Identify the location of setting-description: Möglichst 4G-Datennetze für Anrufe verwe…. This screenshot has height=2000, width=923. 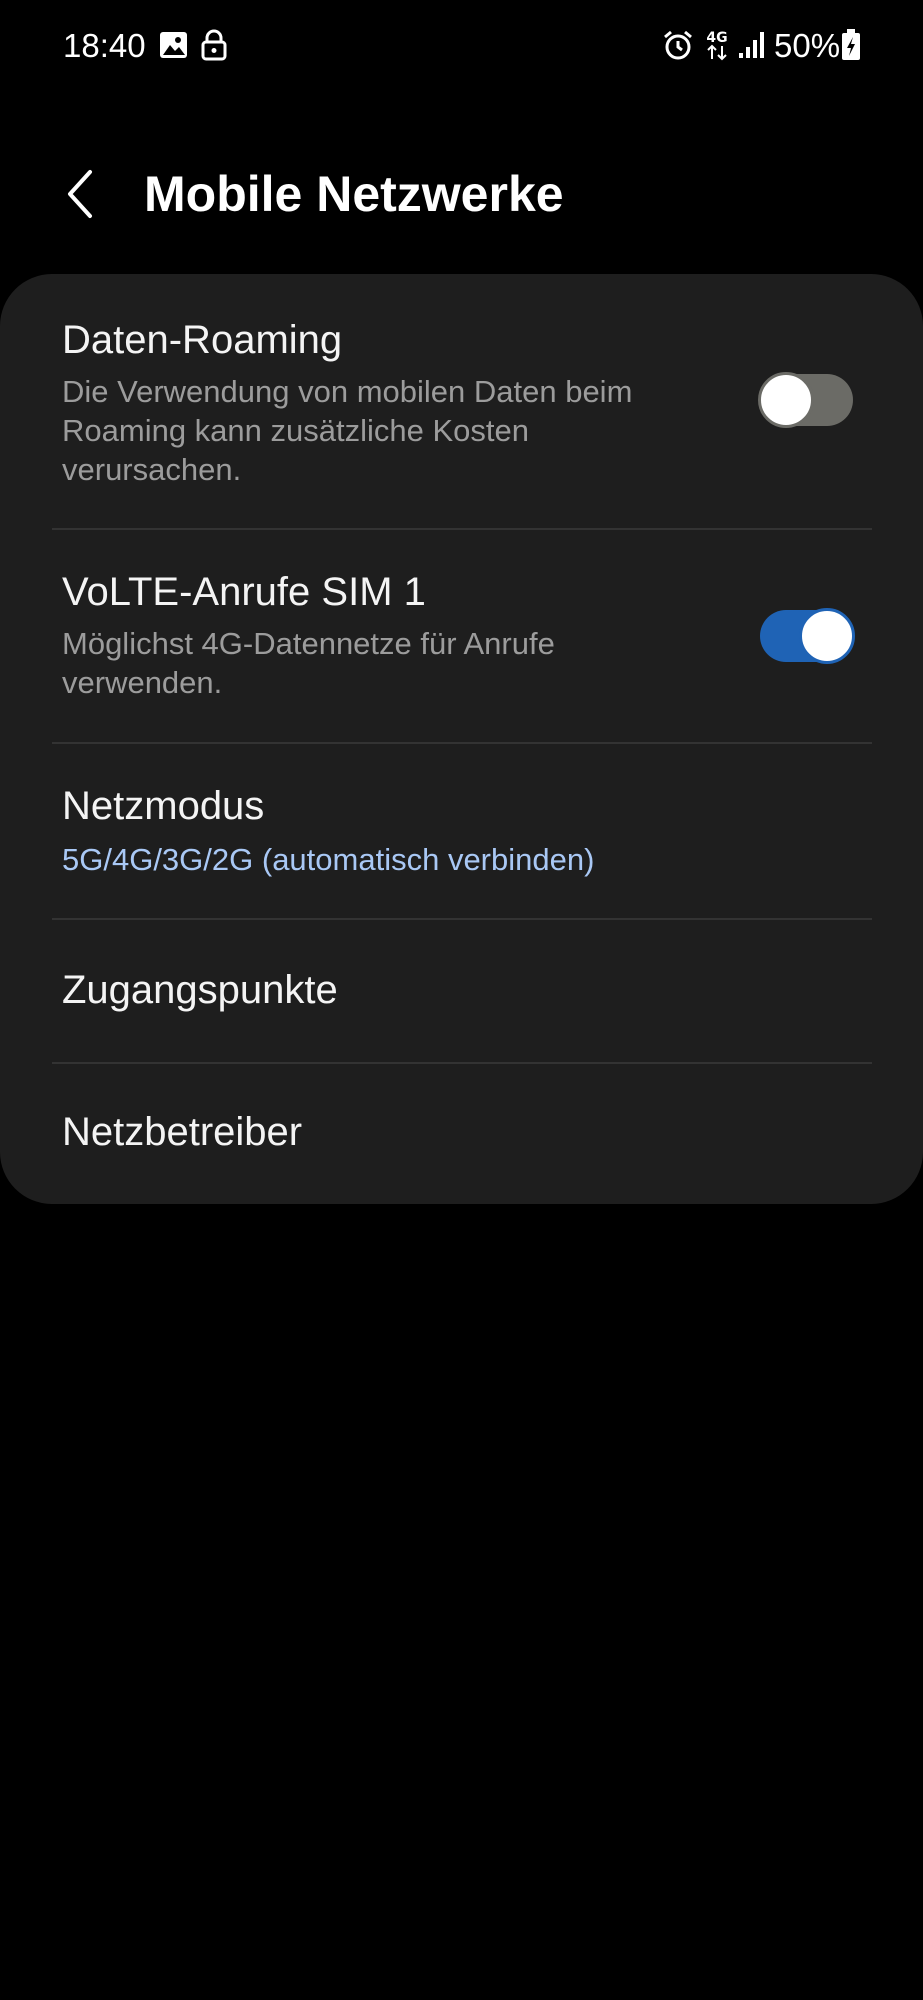
(308, 663).